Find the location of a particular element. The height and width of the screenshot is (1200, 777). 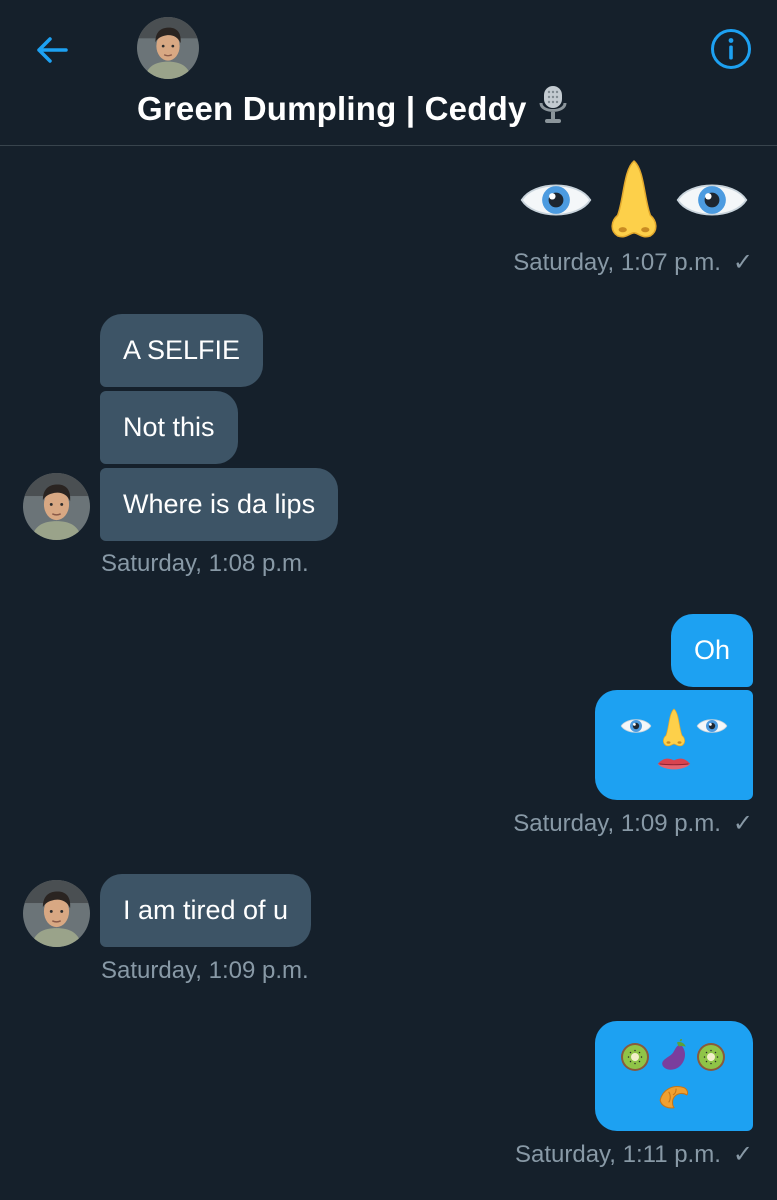

arrow-left-icon is located at coordinates (52, 52).